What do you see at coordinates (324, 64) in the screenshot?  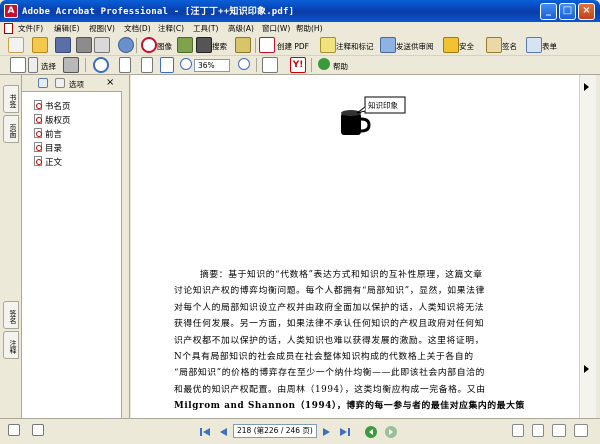 I see `help-icon` at bounding box center [324, 64].